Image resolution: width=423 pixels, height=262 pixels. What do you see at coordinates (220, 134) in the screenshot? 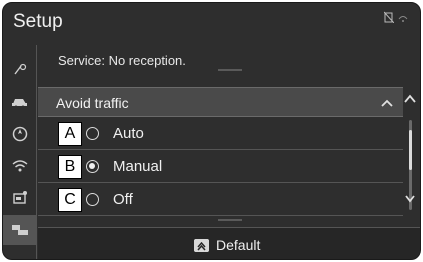
I see `option-auto: A Auto` at bounding box center [220, 134].